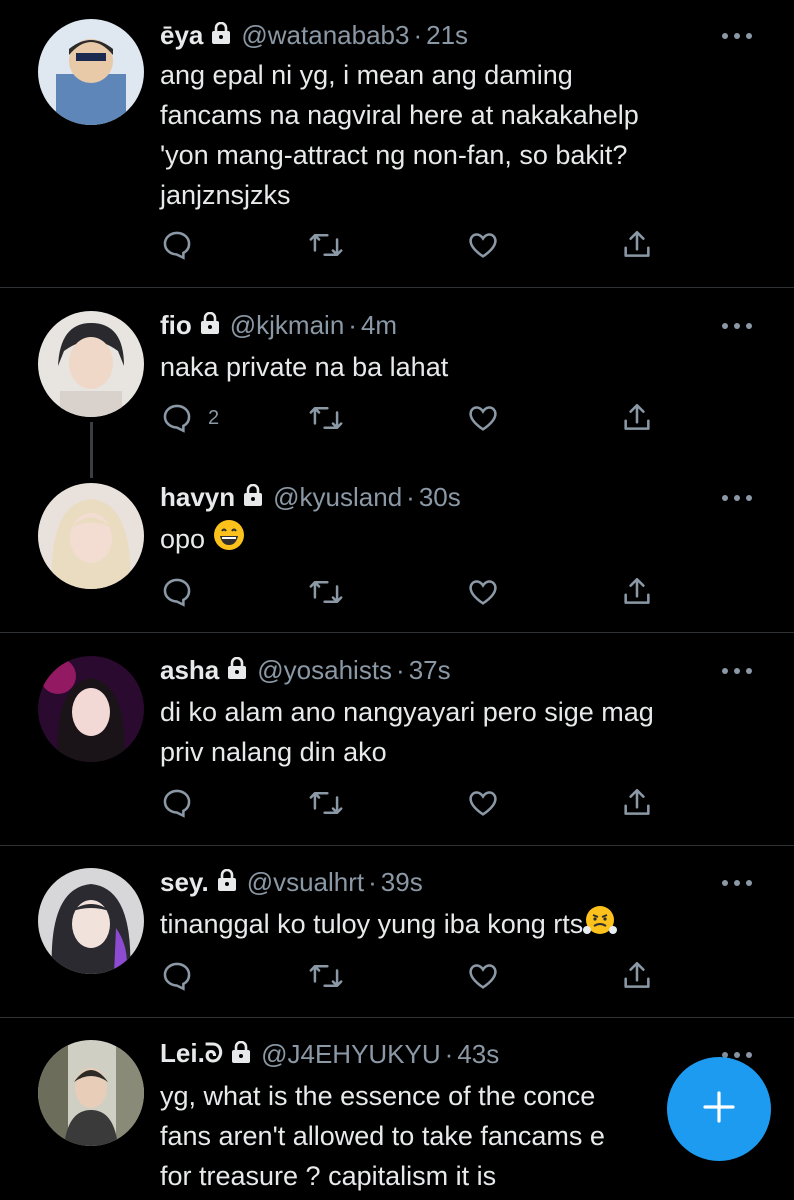 The width and height of the screenshot is (794, 1200). I want to click on username: @kjkmain, so click(287, 325).